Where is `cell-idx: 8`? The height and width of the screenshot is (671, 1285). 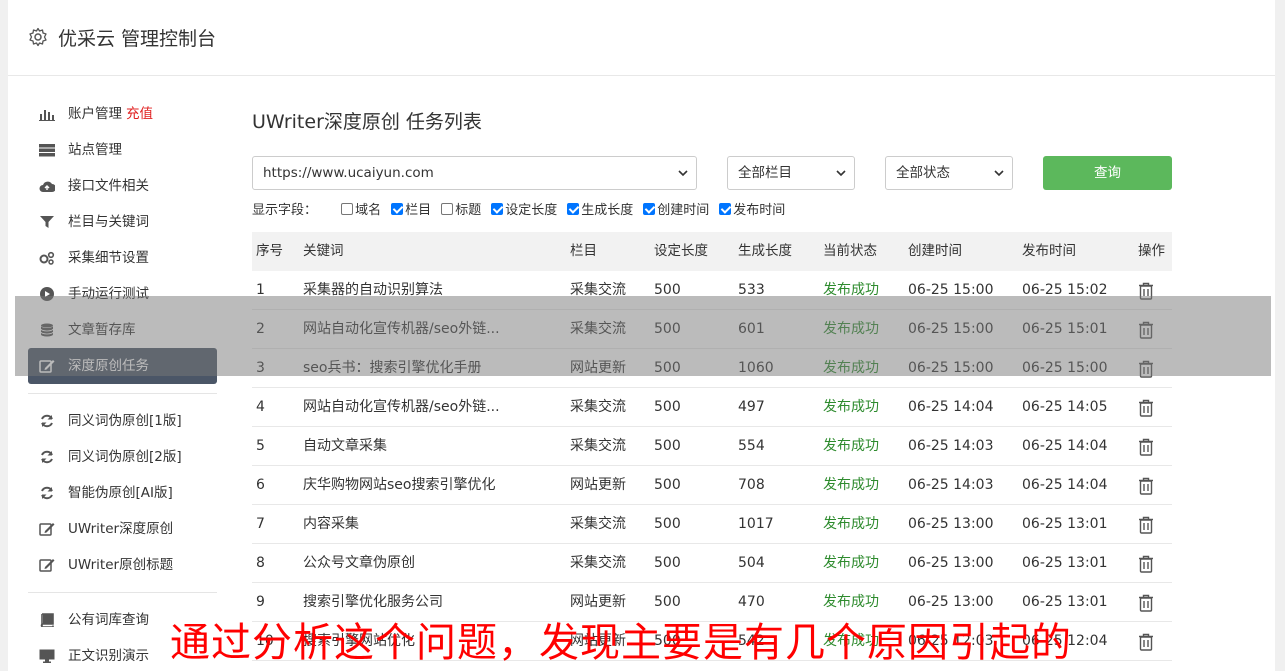 cell-idx: 8 is located at coordinates (260, 563).